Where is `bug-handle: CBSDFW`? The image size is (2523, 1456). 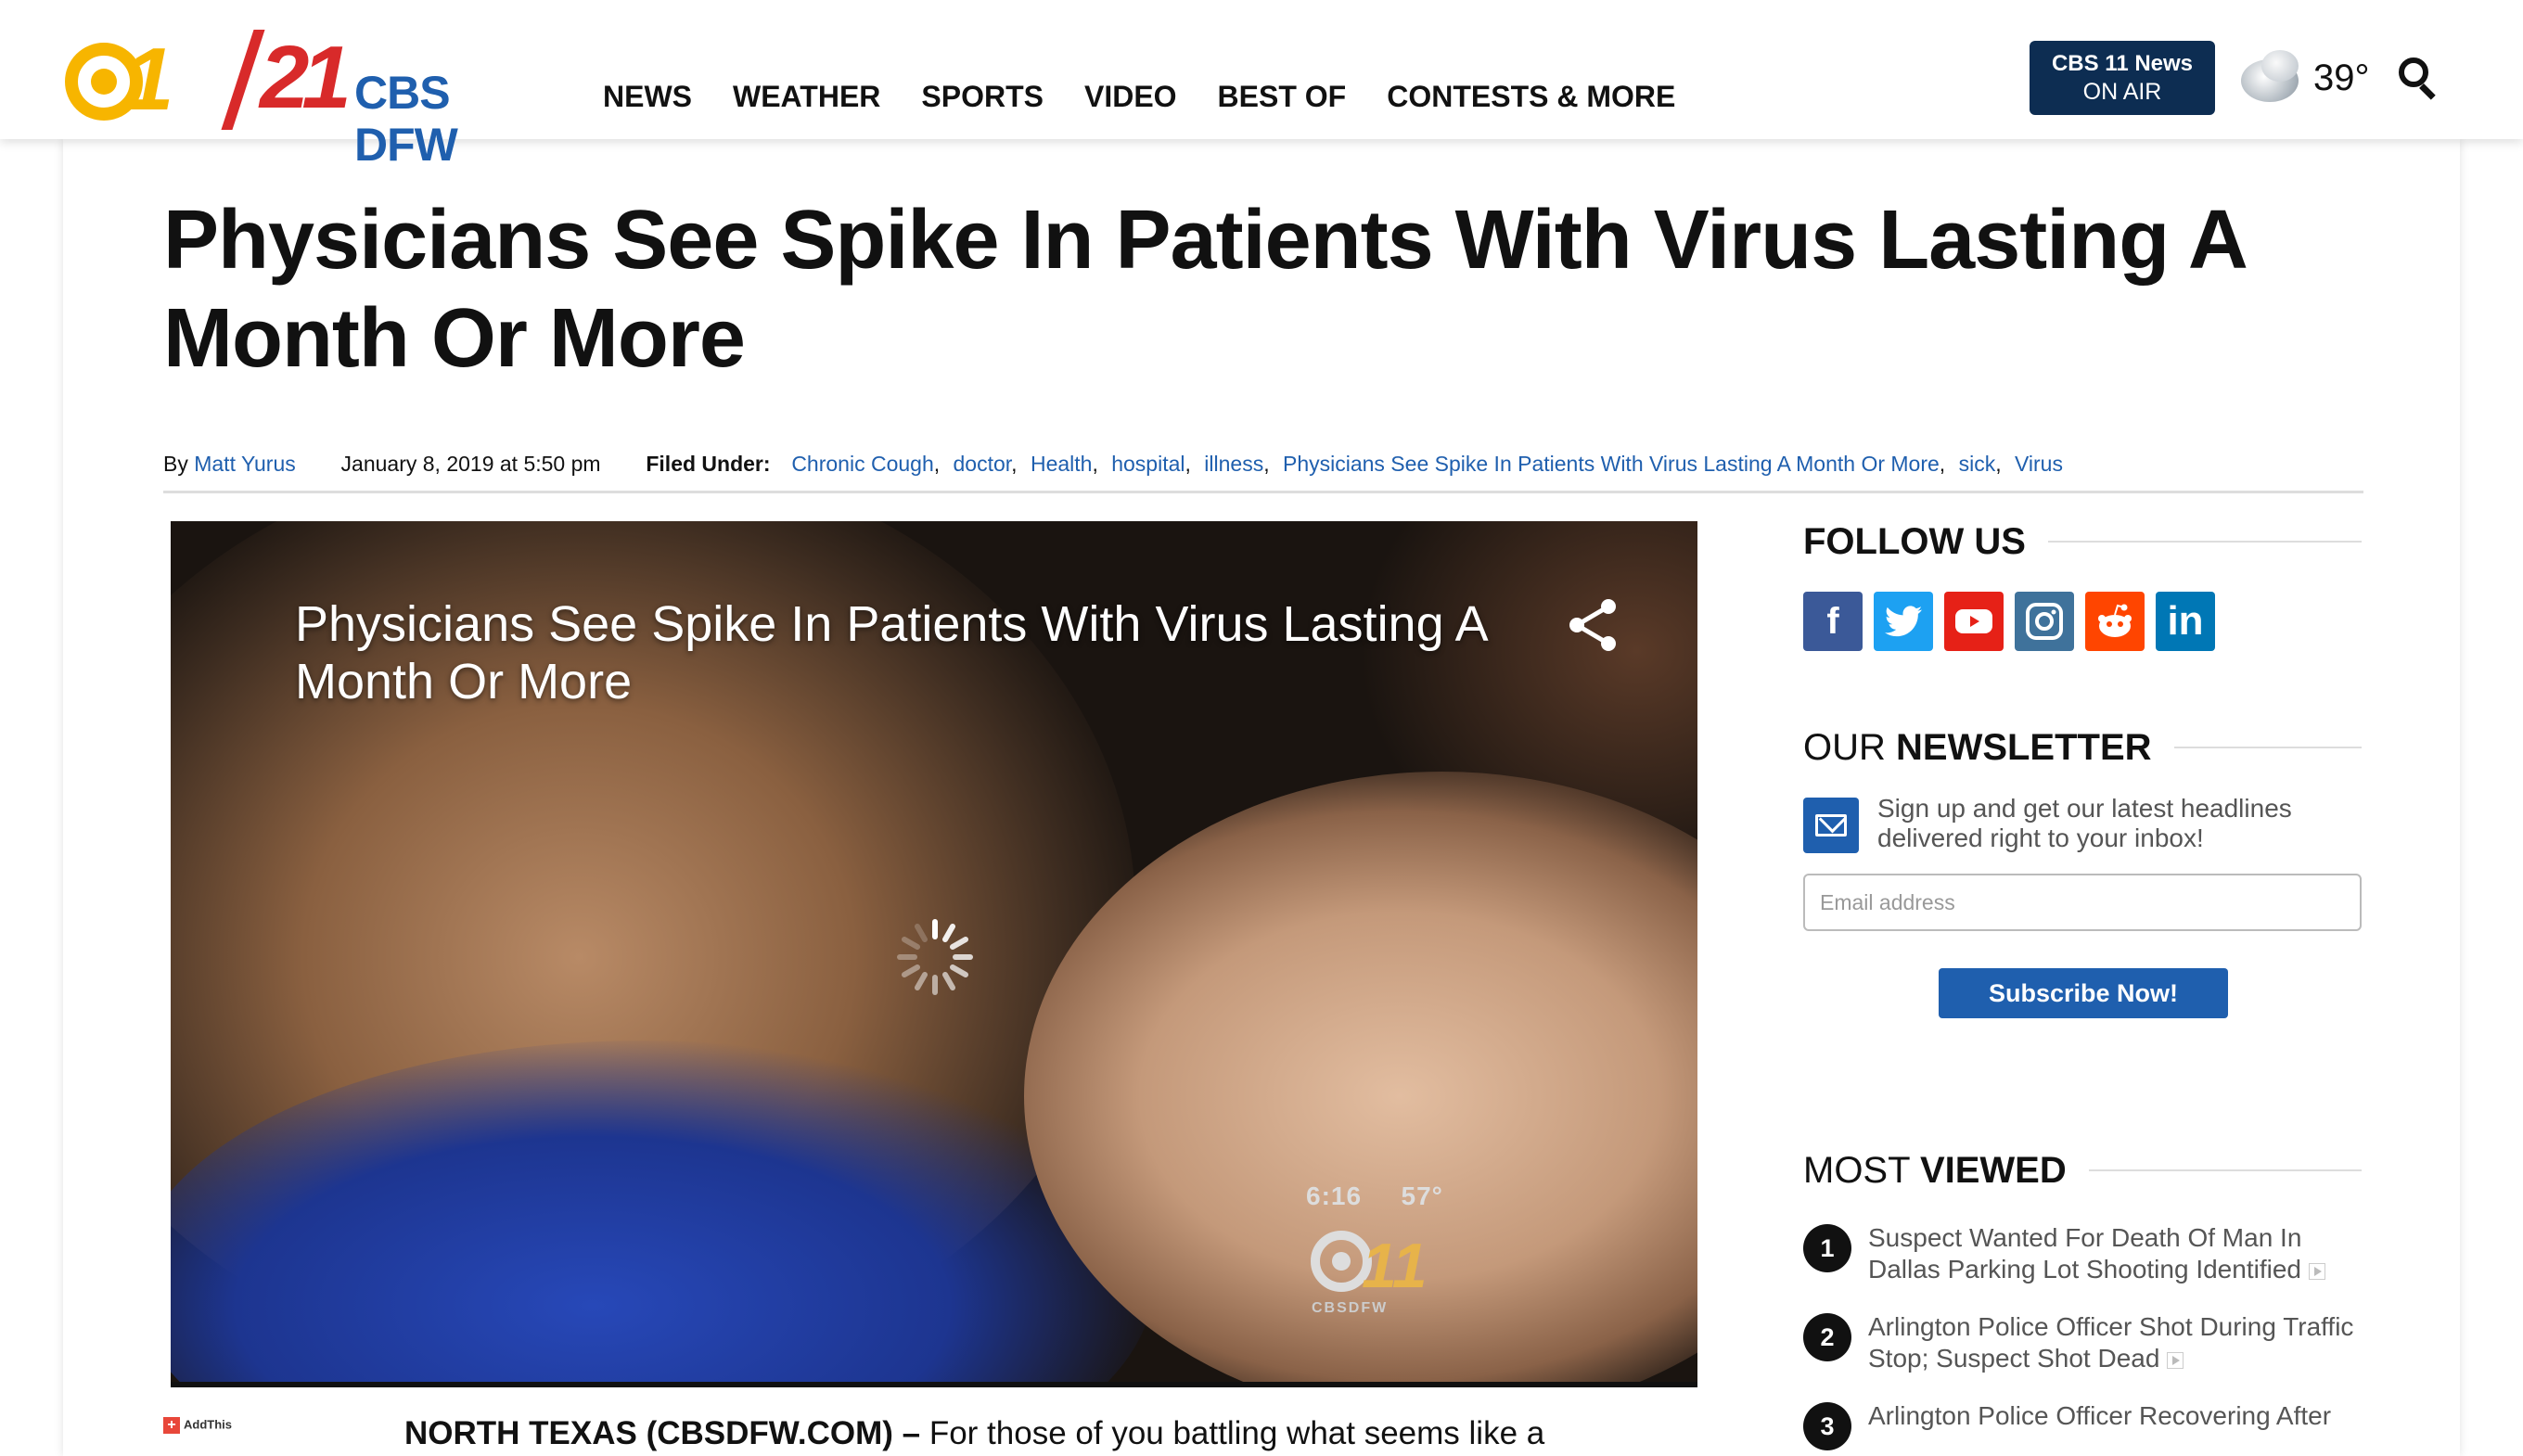
bug-handle: CBSDFW is located at coordinates (1350, 1308).